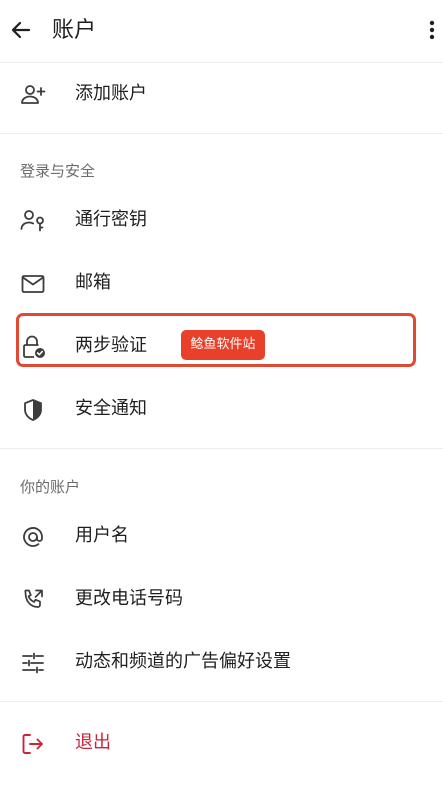 This screenshot has height=810, width=443. I want to click on email-label: 邮箱, so click(93, 282).